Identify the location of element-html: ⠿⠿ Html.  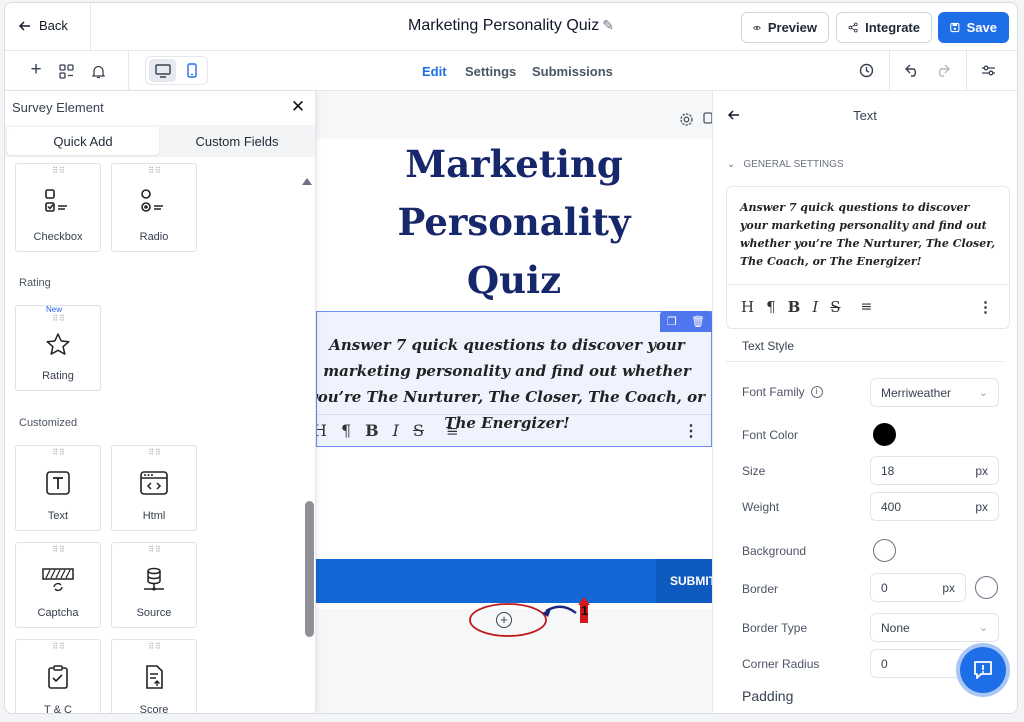
(154, 488).